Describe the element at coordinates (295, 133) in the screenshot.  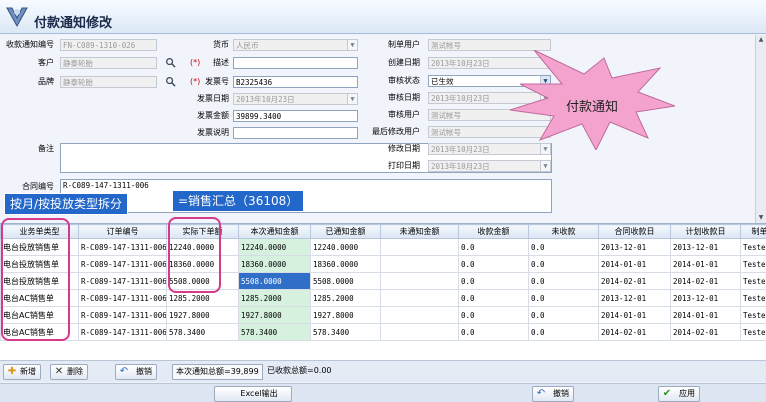
I see `invoice-note-field` at that location.